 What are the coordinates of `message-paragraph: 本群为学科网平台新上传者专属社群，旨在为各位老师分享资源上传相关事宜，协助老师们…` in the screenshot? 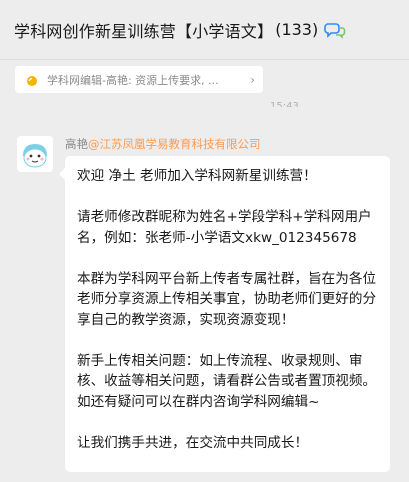 It's located at (227, 299).